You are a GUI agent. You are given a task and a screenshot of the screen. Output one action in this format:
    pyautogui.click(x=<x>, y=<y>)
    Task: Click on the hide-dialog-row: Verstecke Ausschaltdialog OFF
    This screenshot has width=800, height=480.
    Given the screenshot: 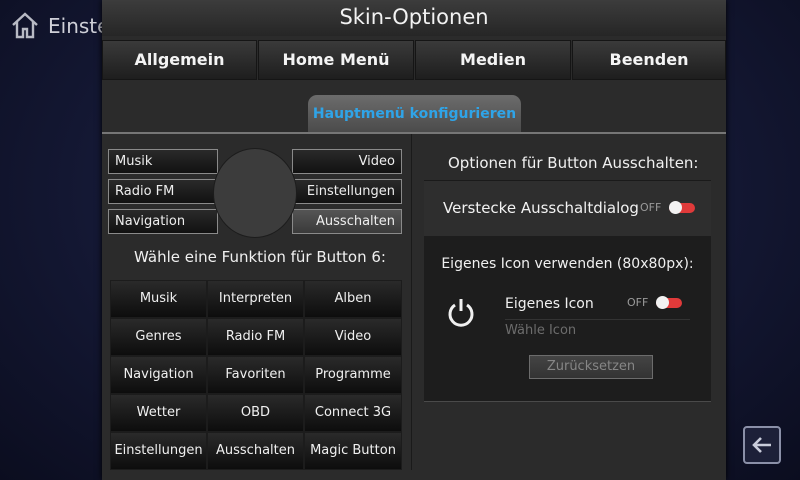 What is the action you would take?
    pyautogui.click(x=567, y=208)
    